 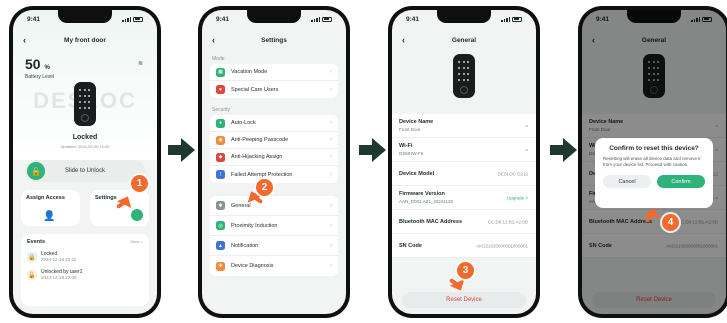 I want to click on lock-event-icon: 🔒, so click(x=32, y=257).